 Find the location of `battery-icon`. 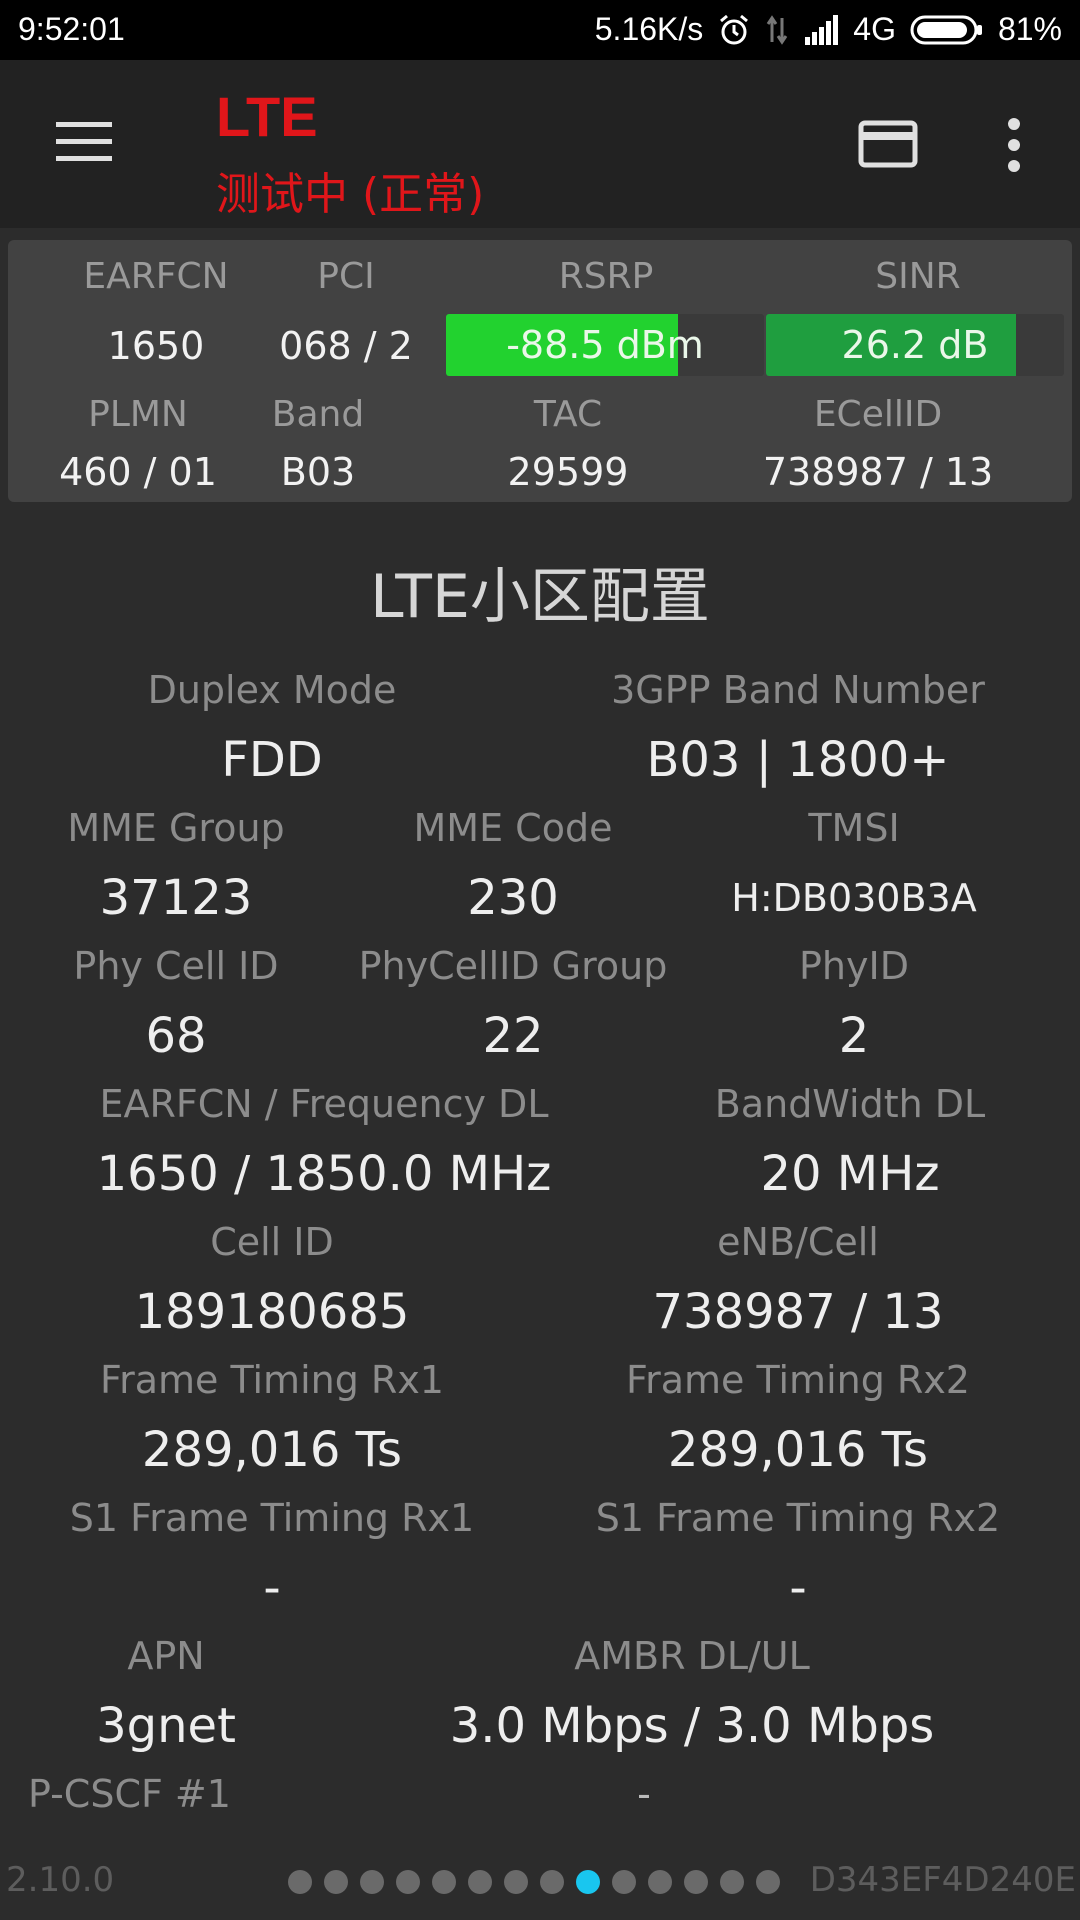

battery-icon is located at coordinates (947, 30).